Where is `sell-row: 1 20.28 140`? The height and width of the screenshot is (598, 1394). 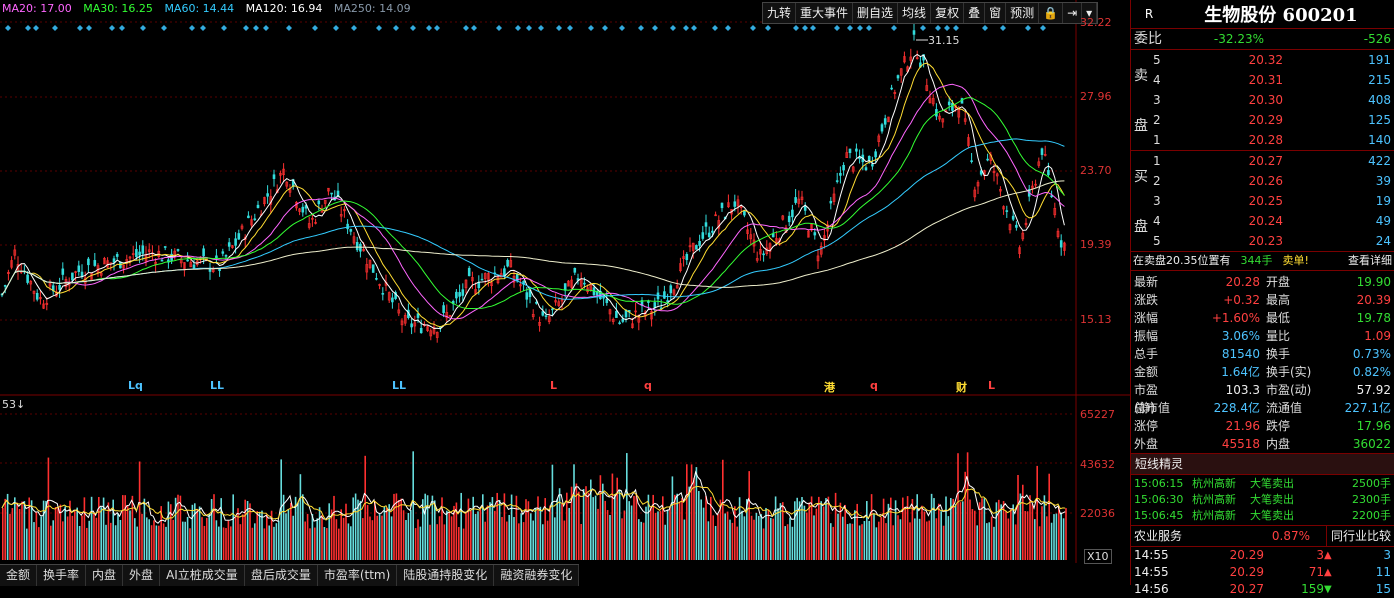
sell-row: 1 20.28 140 is located at coordinates (1262, 140).